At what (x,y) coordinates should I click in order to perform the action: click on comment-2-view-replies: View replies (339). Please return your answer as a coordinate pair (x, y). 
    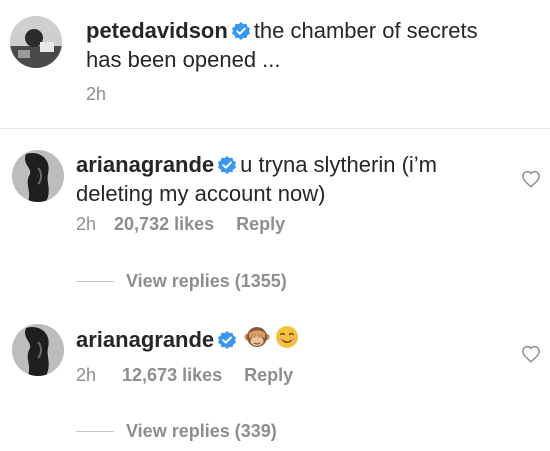
    Looking at the image, I should click on (176, 431).